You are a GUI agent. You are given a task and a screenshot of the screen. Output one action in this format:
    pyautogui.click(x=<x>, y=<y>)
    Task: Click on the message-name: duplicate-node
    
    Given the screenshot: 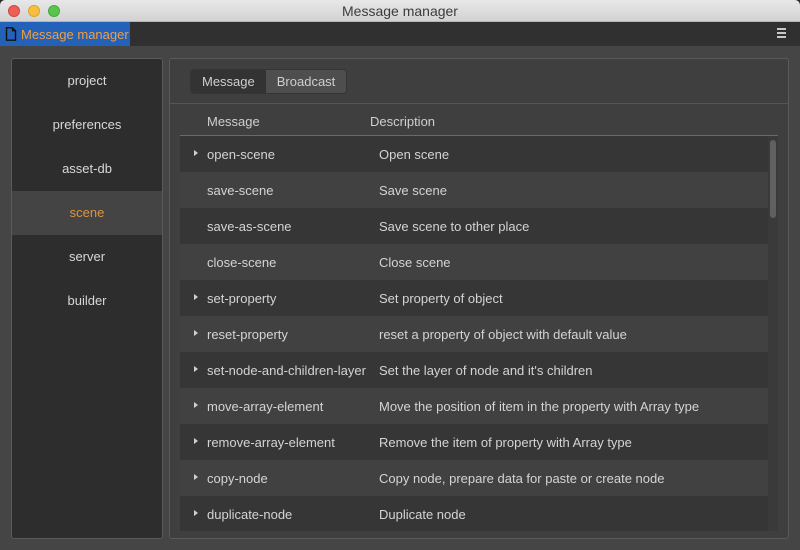 What is the action you would take?
    pyautogui.click(x=250, y=514)
    